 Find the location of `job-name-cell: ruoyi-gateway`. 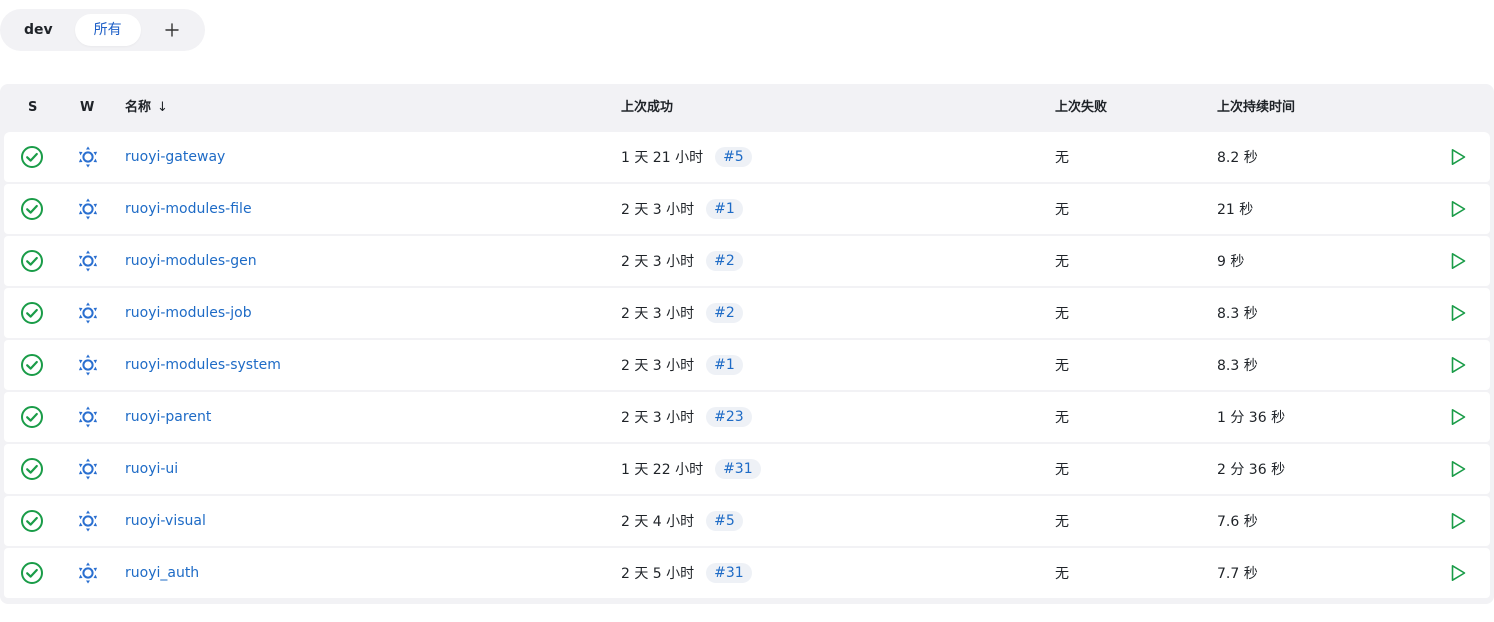

job-name-cell: ruoyi-gateway is located at coordinates (175, 157).